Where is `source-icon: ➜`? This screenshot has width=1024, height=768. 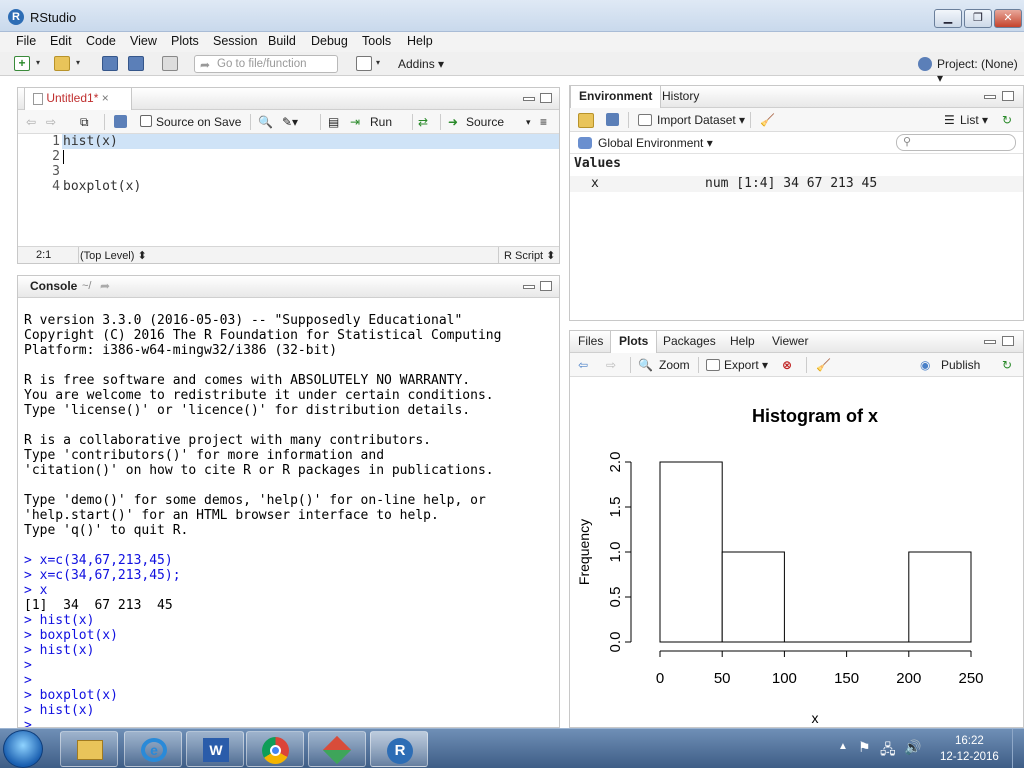 source-icon: ➜ is located at coordinates (453, 122).